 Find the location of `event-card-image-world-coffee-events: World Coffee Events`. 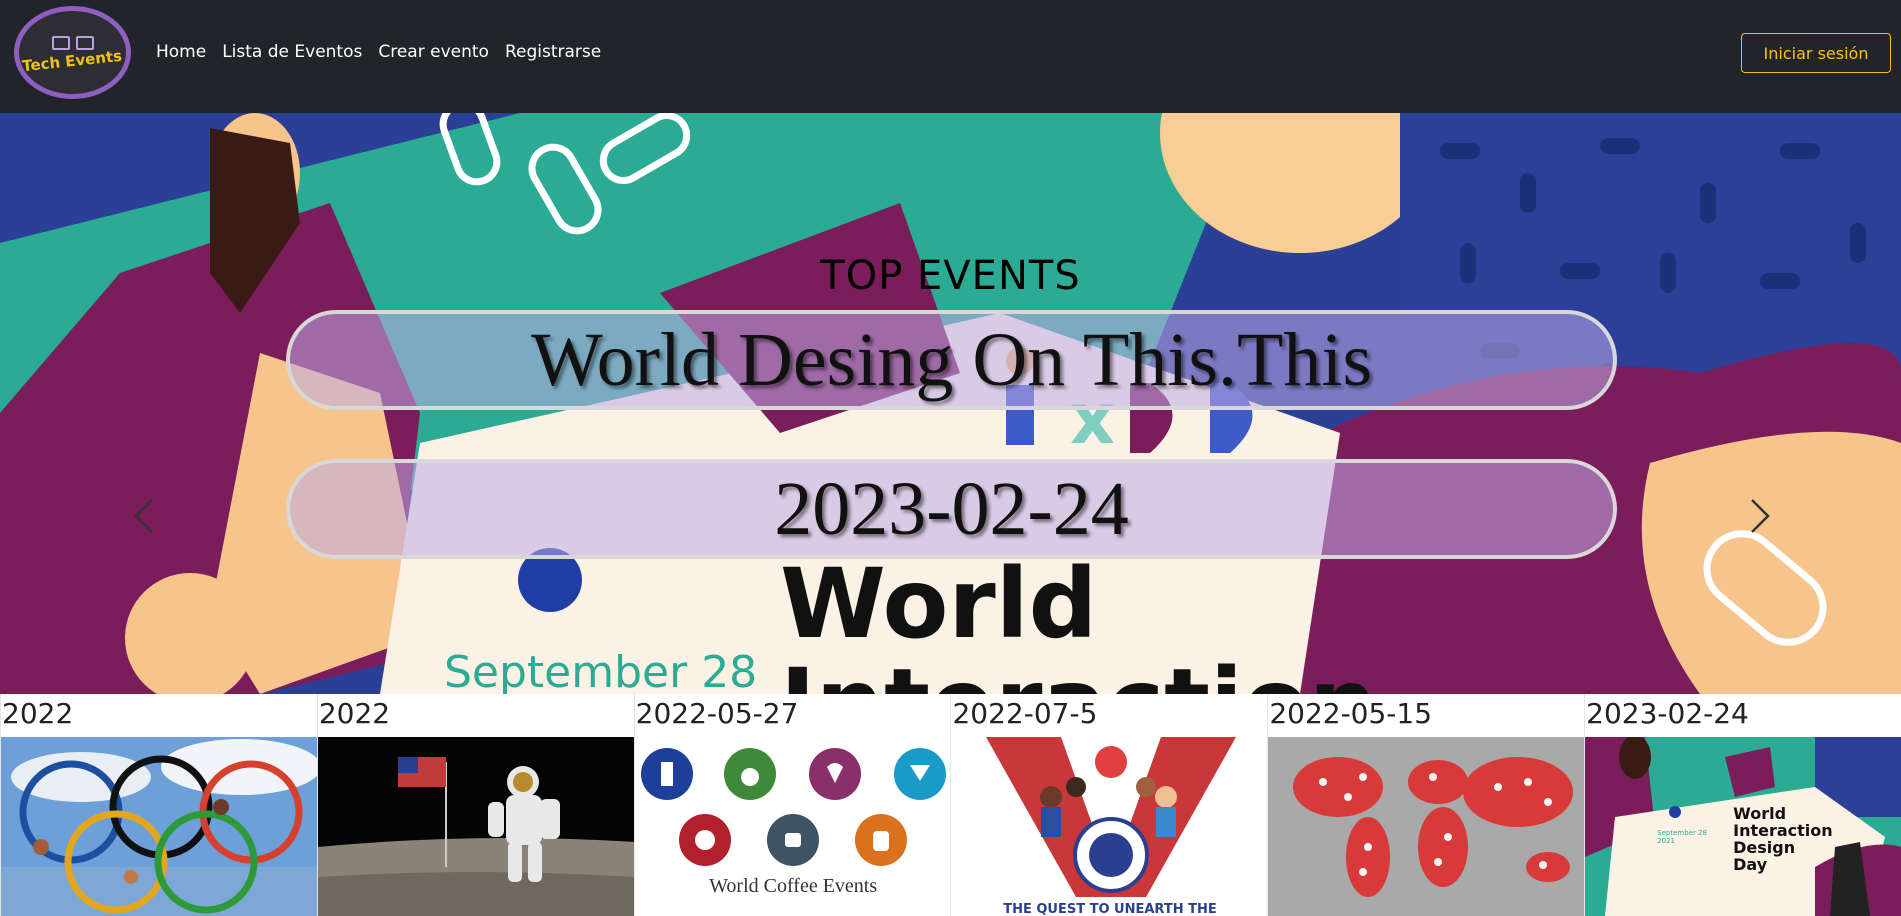

event-card-image-world-coffee-events: World Coffee Events is located at coordinates (792, 826).